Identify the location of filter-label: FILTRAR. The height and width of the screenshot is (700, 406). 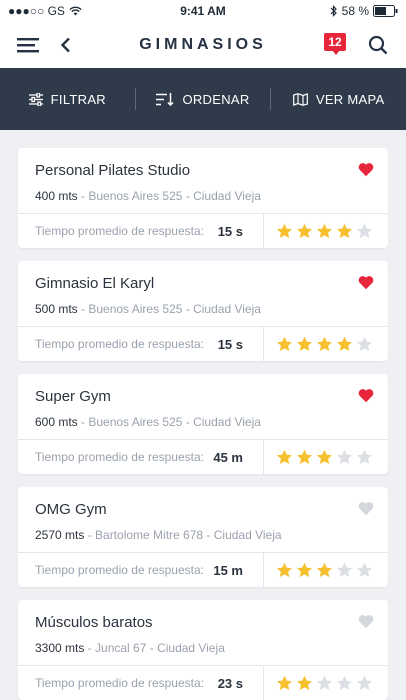
(78, 99).